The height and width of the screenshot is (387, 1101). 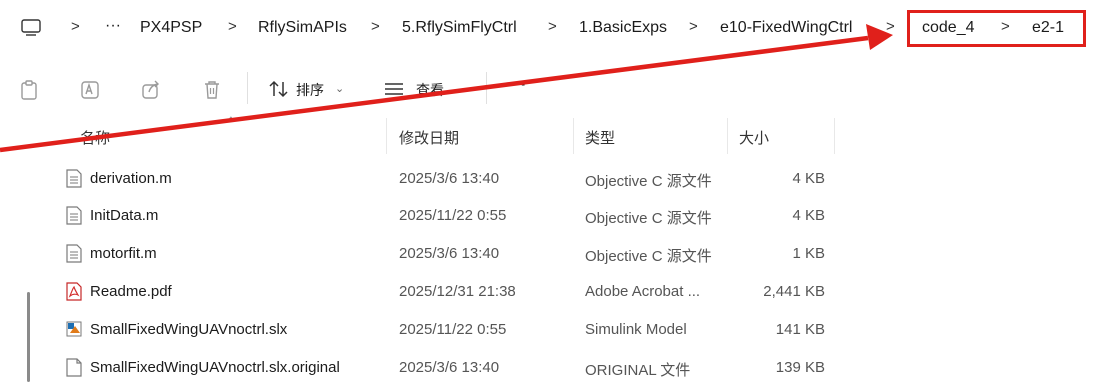 What do you see at coordinates (457, 291) in the screenshot?
I see `file-date: 2025/12/31 21:38` at bounding box center [457, 291].